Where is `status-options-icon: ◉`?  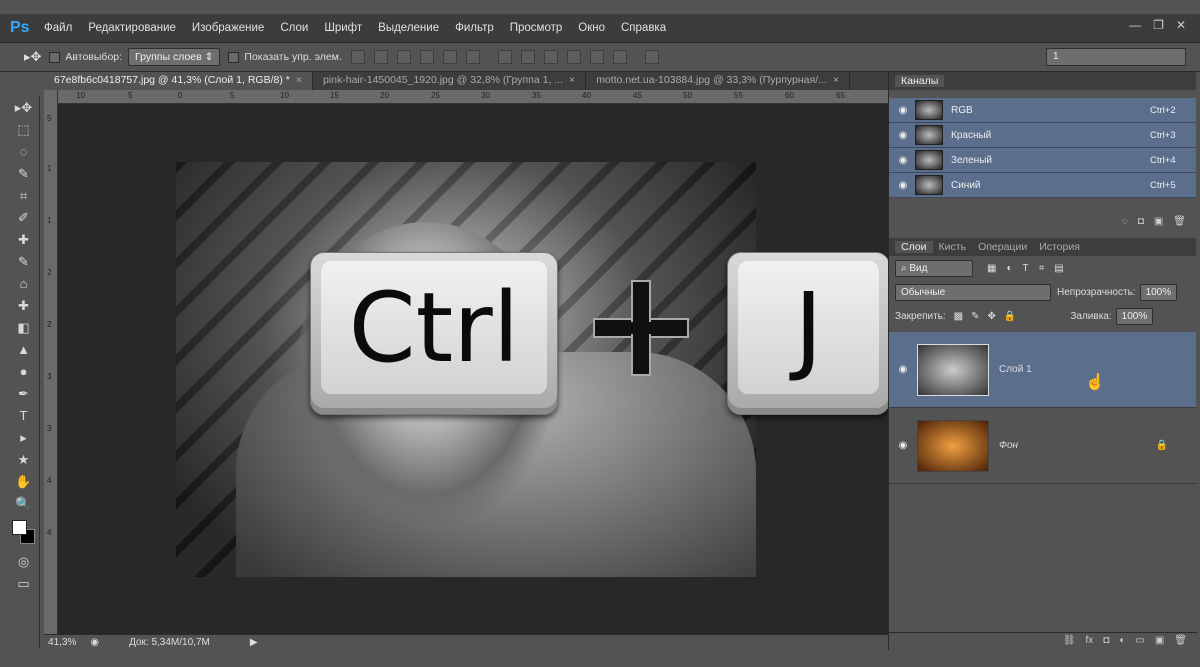
status-options-icon: ◉ is located at coordinates (94, 642).